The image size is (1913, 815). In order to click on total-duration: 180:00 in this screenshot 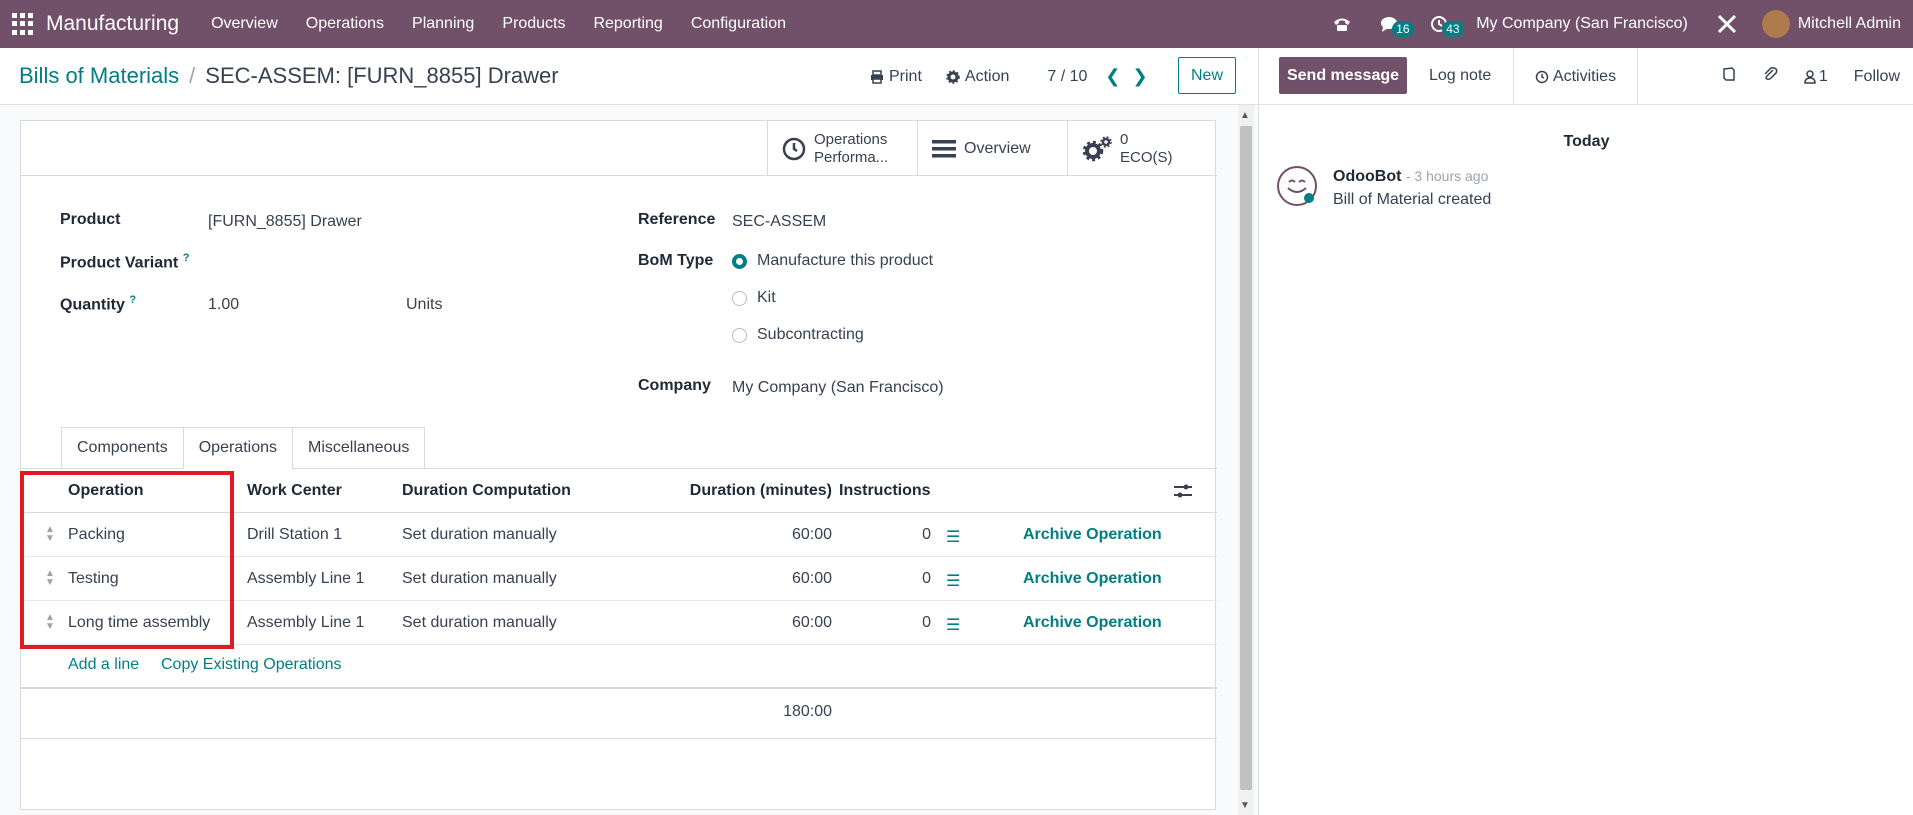, I will do `click(807, 711)`.